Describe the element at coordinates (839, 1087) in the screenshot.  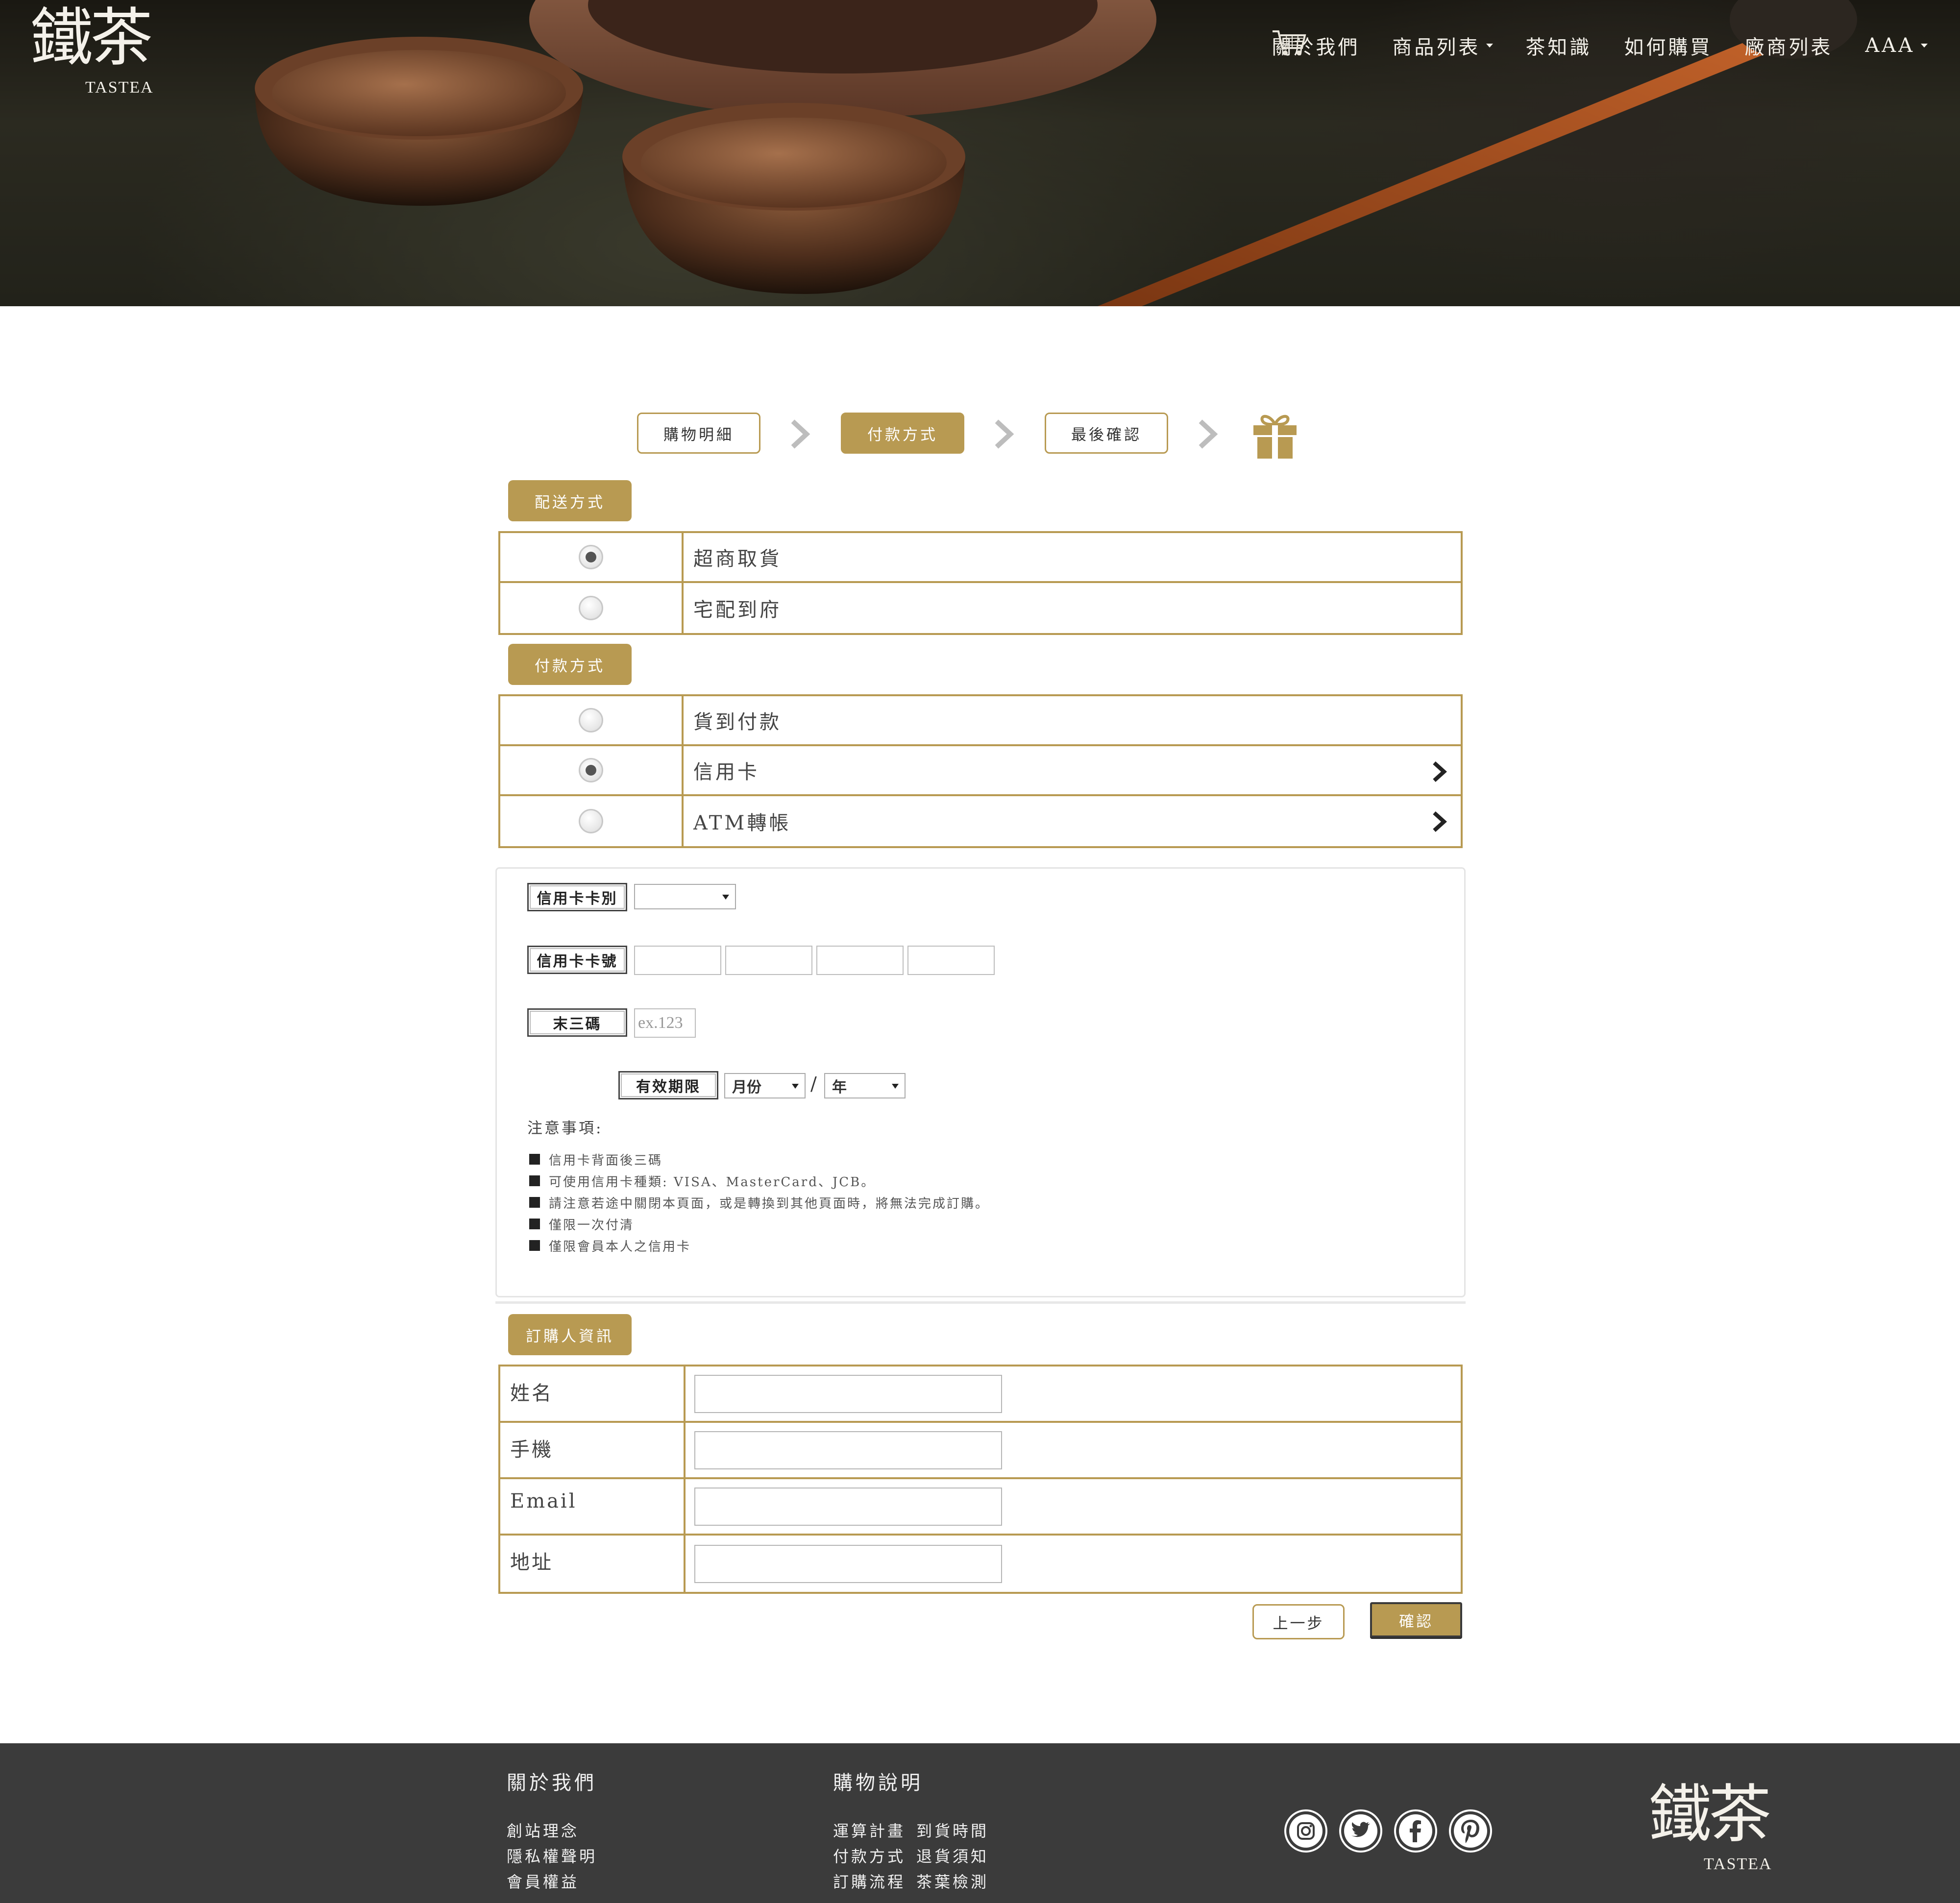
I see `select-value: 年` at that location.